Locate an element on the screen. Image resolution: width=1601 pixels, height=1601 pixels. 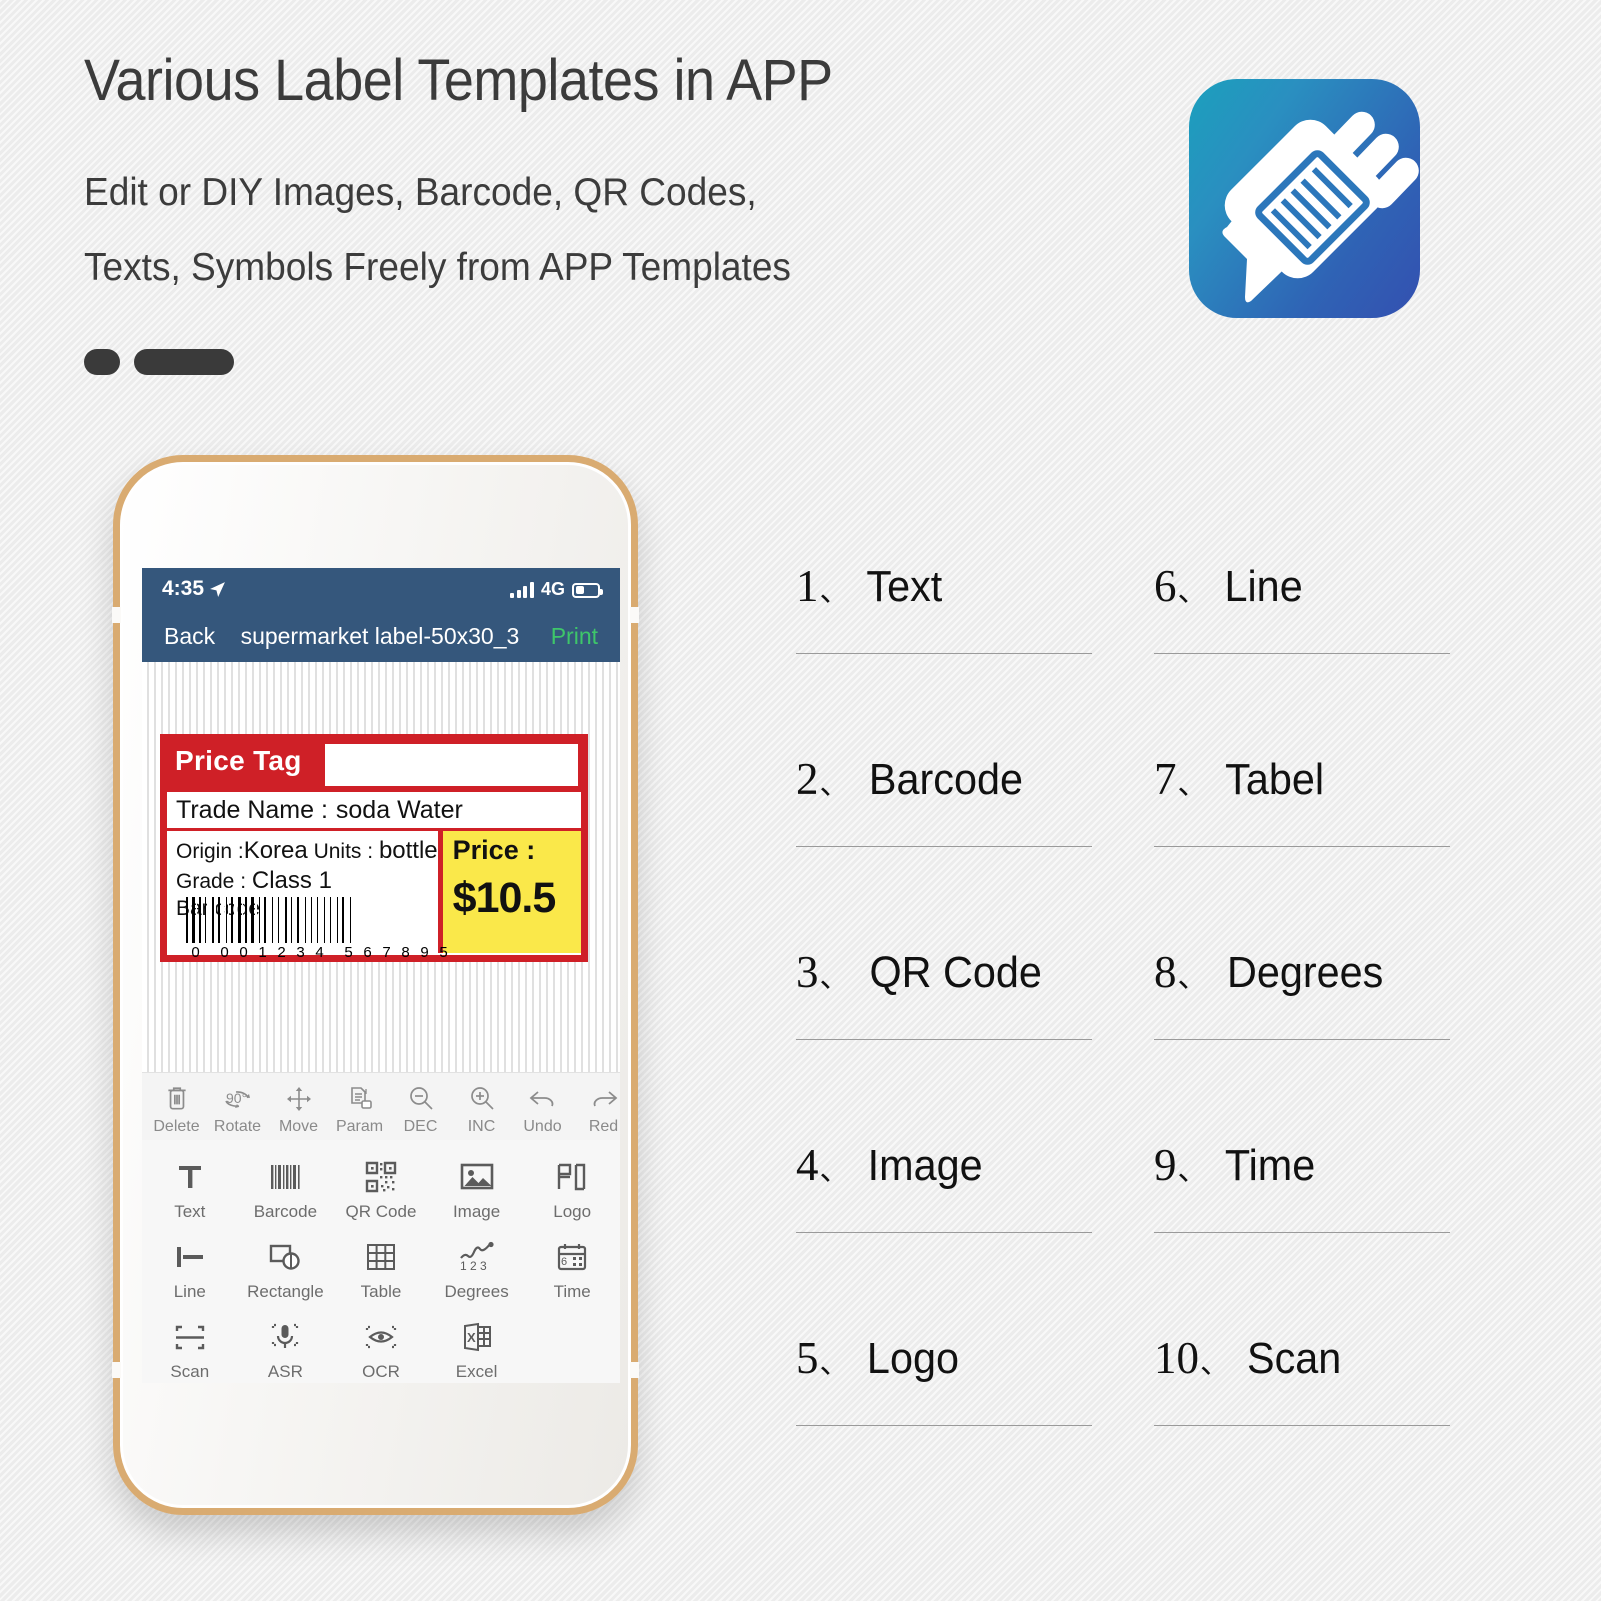
app-nav-bar: Back supermarket label-50x30_3 Print is located at coordinates (381, 636).